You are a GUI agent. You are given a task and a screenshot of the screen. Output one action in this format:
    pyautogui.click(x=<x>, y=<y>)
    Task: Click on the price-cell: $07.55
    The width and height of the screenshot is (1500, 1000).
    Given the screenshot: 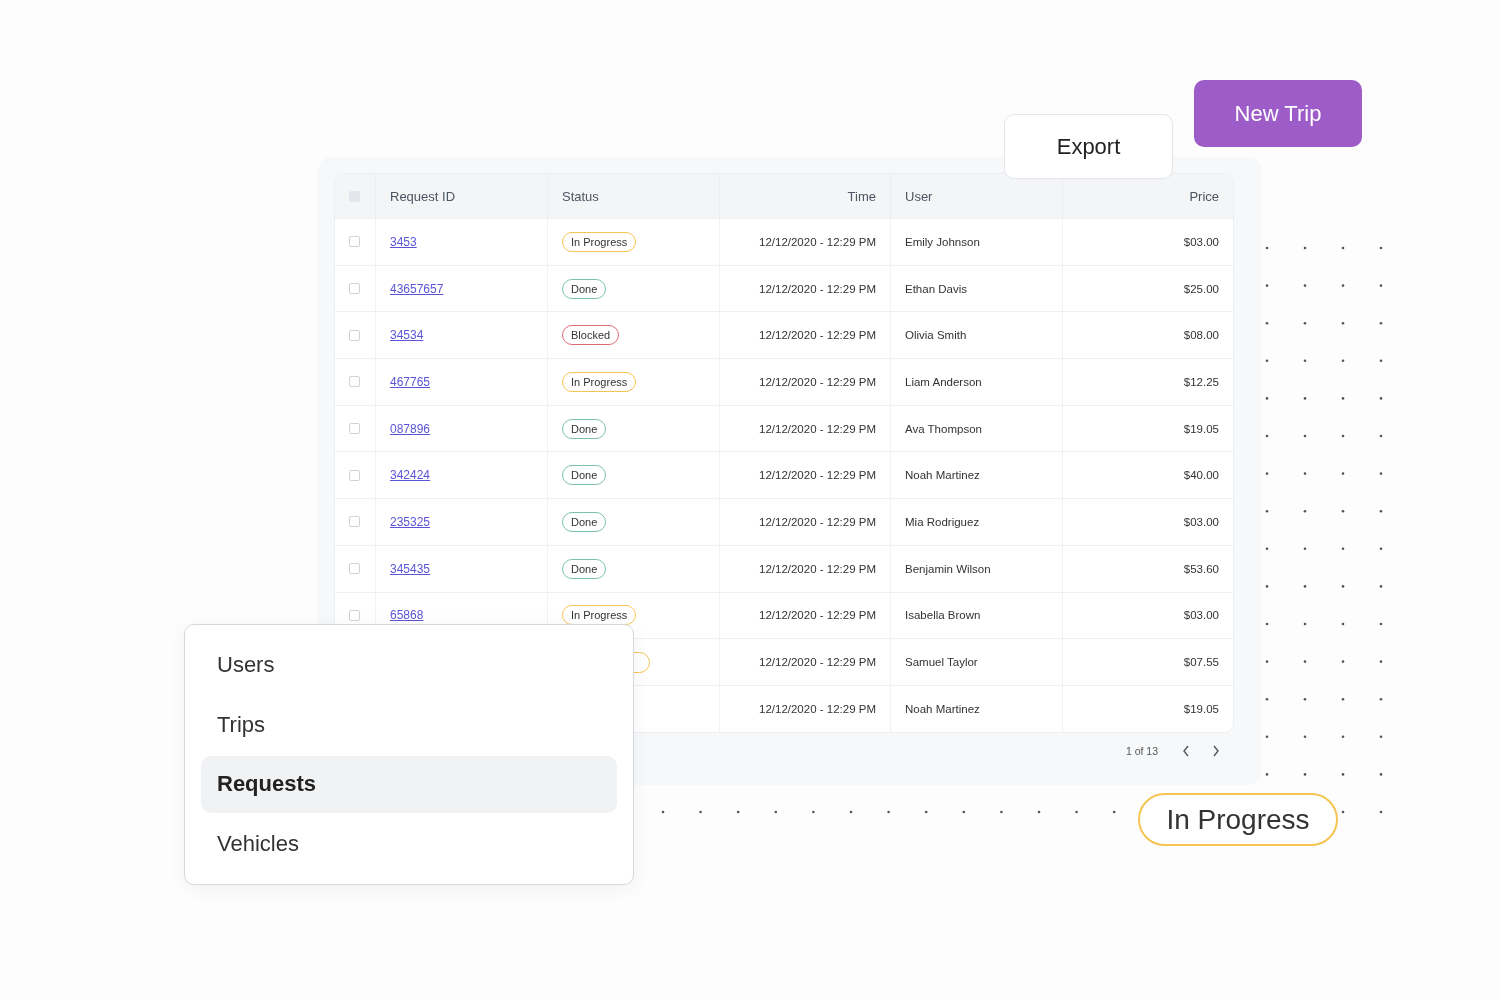 What is the action you would take?
    pyautogui.click(x=1201, y=662)
    